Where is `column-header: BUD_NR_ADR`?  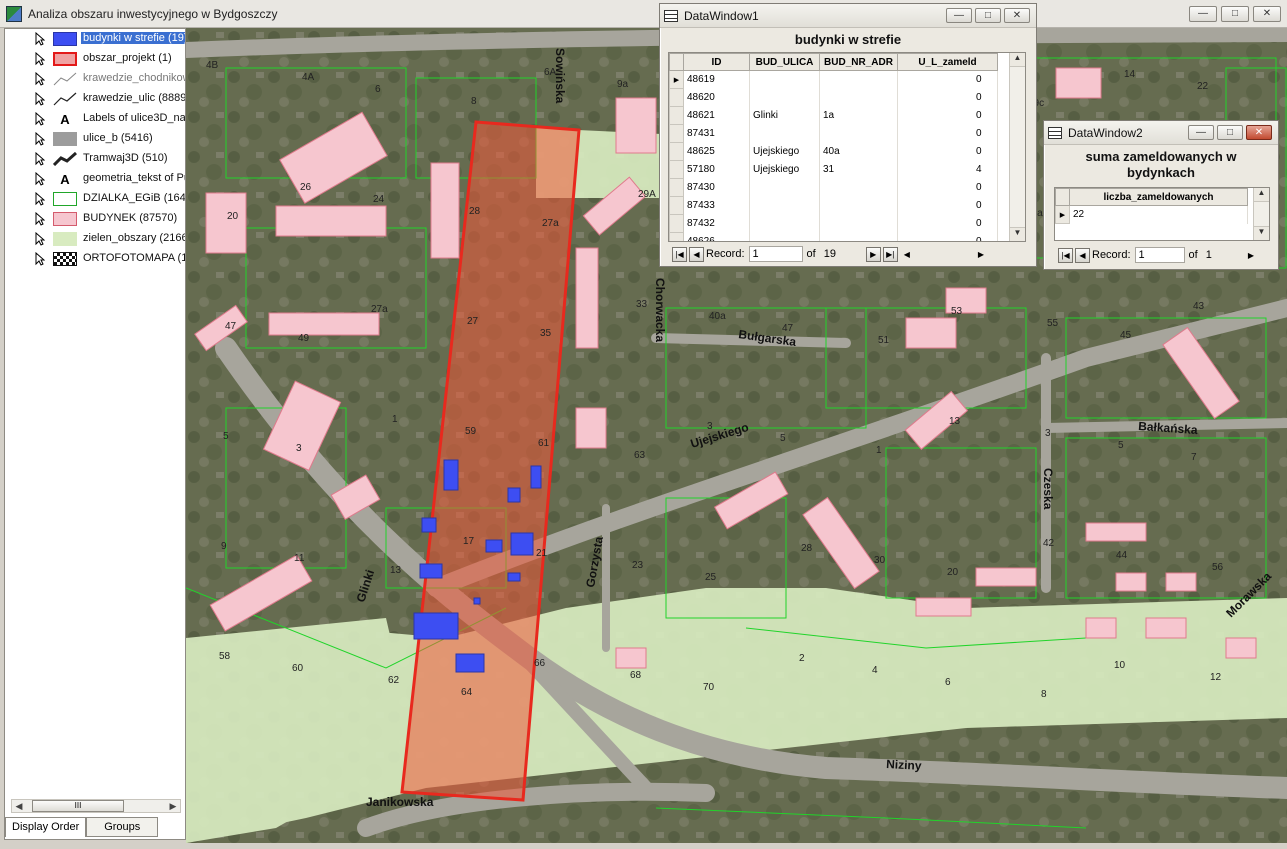
column-header: BUD_NR_ADR is located at coordinates (858, 62).